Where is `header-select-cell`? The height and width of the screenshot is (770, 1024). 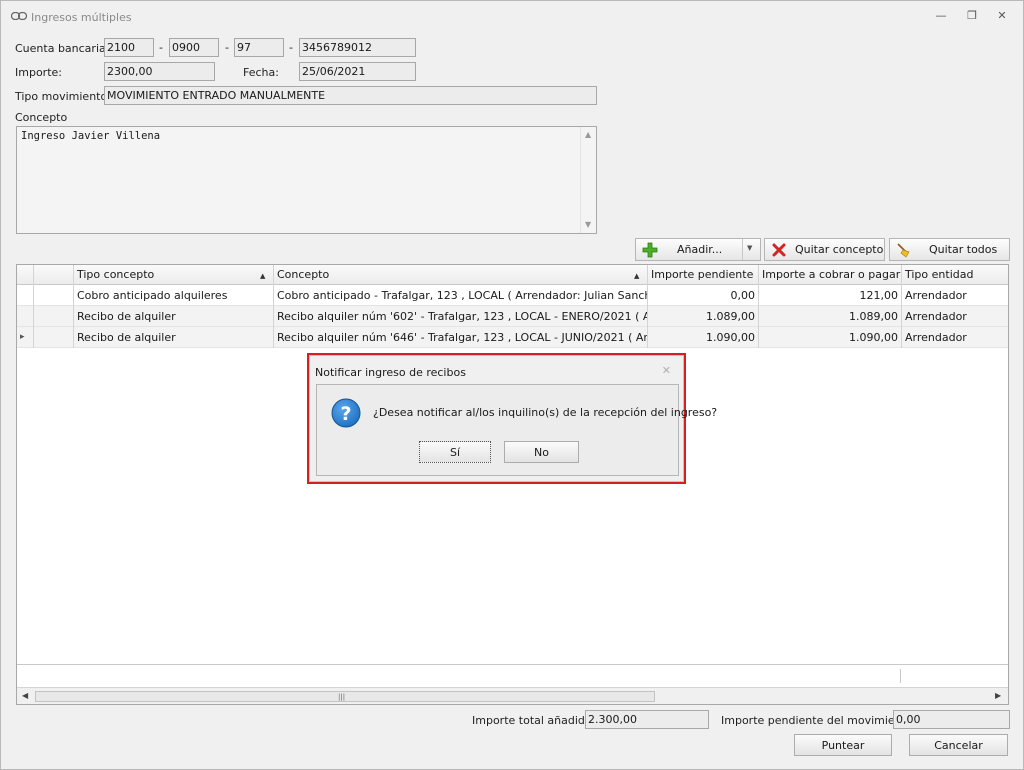
header-select-cell is located at coordinates (54, 275).